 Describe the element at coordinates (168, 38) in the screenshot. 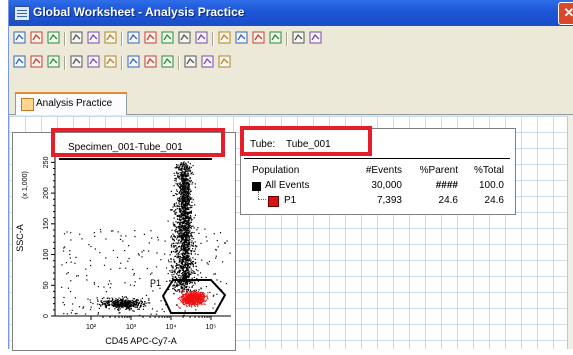

I see `layout-icon` at that location.